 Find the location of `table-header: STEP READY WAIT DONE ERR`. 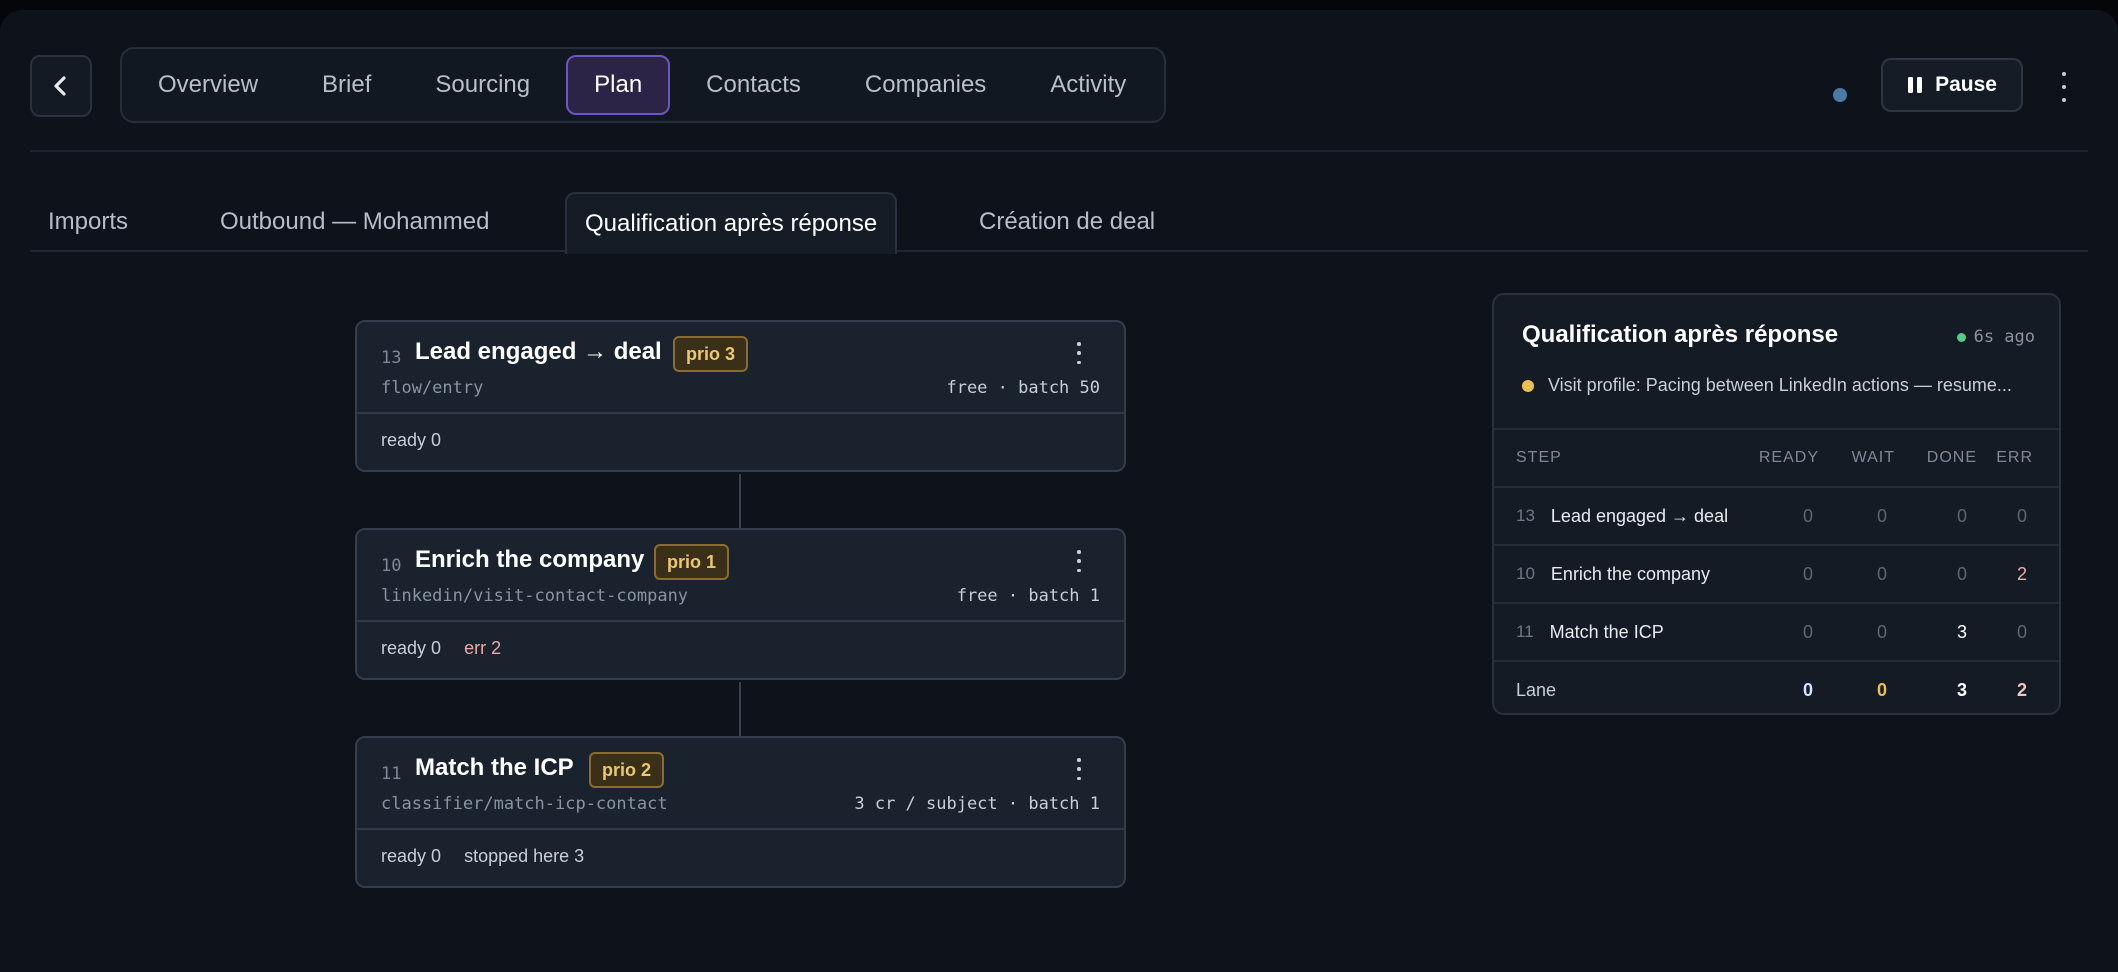

table-header: STEP READY WAIT DONE ERR is located at coordinates (1776, 459).